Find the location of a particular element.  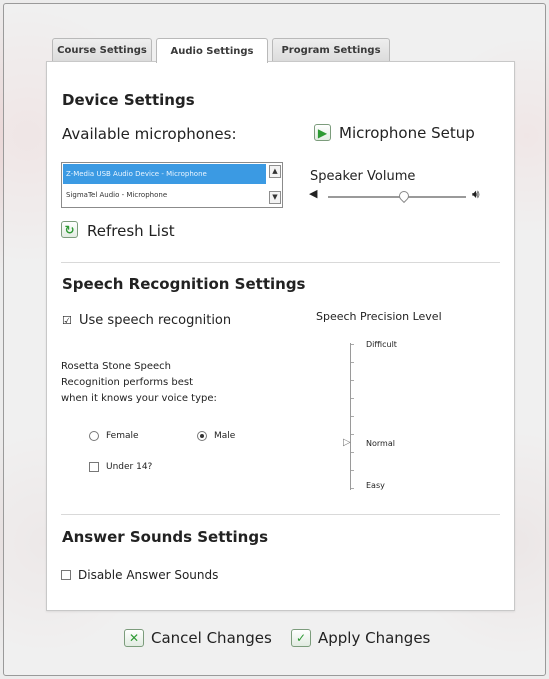

device-settings-title: Device Settings is located at coordinates (128, 100).